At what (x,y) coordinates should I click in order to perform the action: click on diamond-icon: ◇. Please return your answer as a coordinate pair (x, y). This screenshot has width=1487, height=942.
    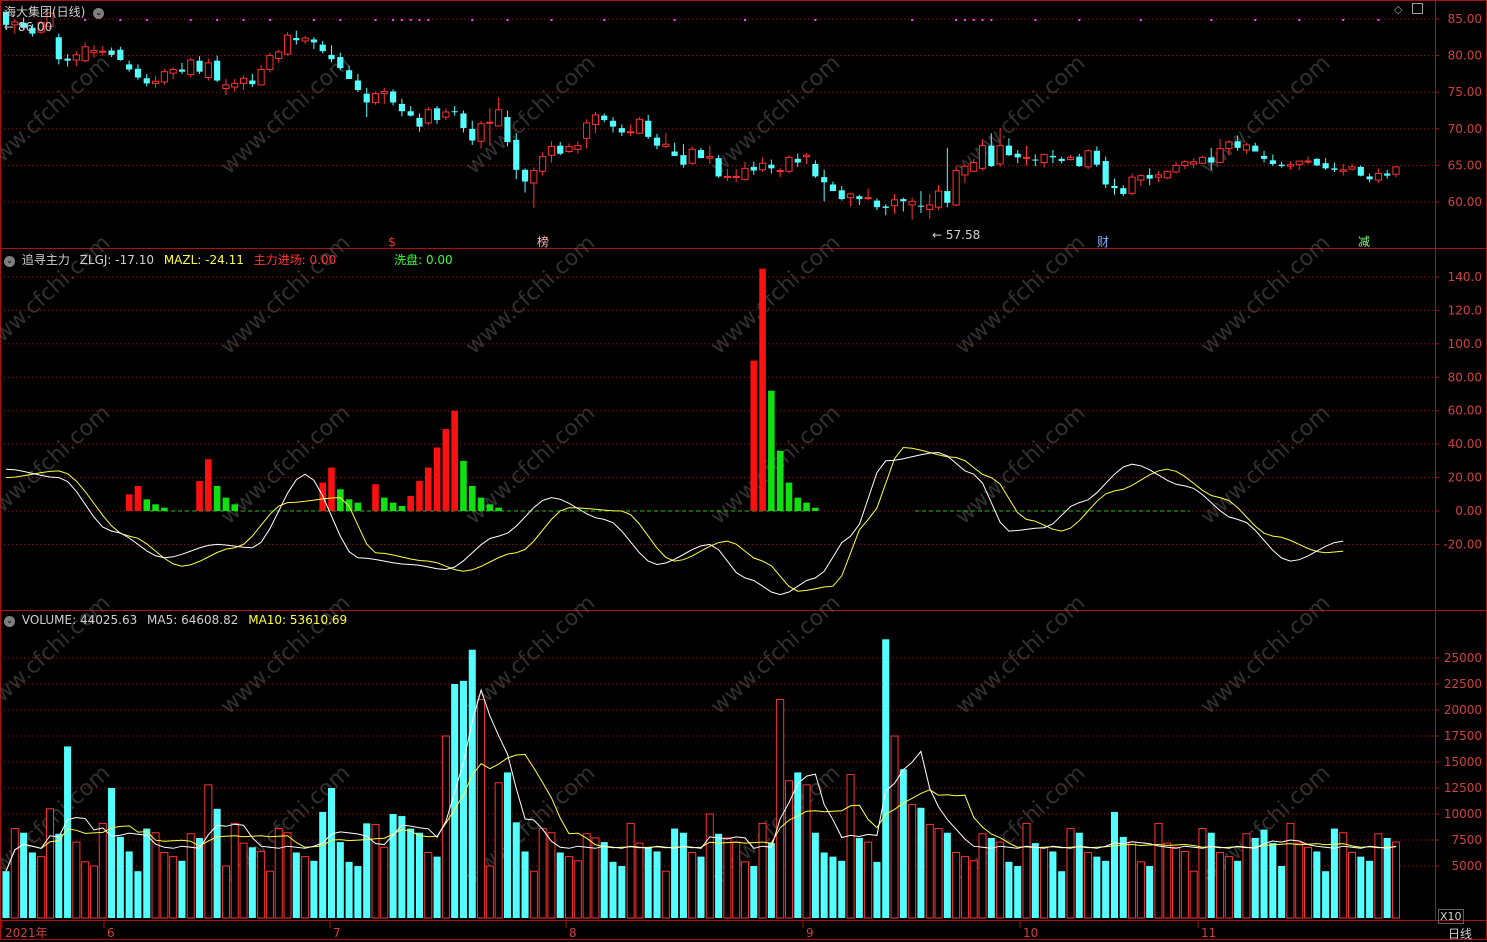
    Looking at the image, I should click on (1398, 9).